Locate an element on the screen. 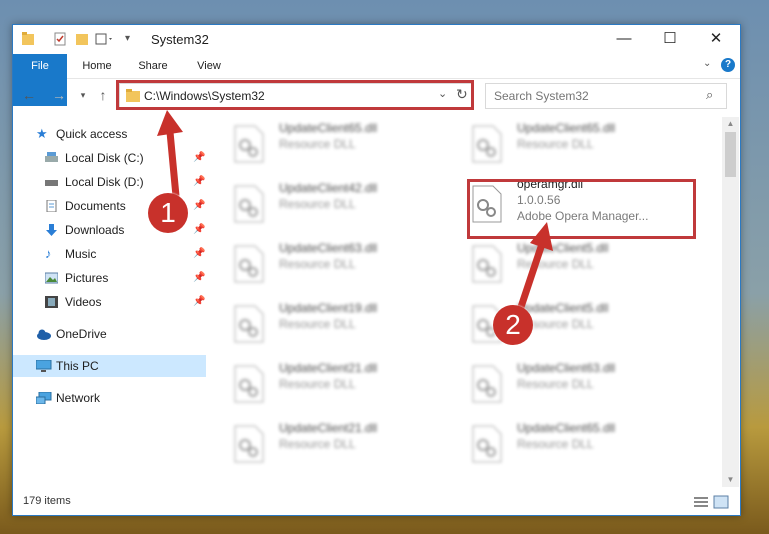 The width and height of the screenshot is (769, 534). step-2-badge: 2 is located at coordinates (513, 325).